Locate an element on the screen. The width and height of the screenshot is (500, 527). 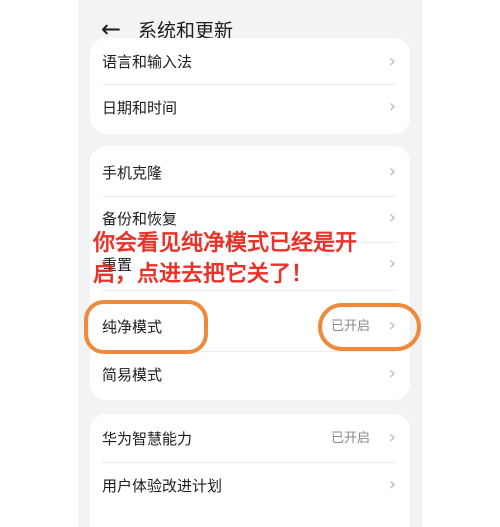
settings-item-huawei-ai: 华为智慧能力 已开启 › is located at coordinates (250, 439).